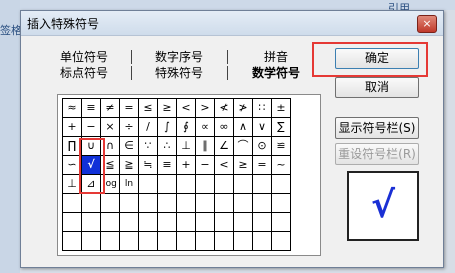  What do you see at coordinates (148, 127) in the screenshot?
I see `symbol-cell: /` at bounding box center [148, 127].